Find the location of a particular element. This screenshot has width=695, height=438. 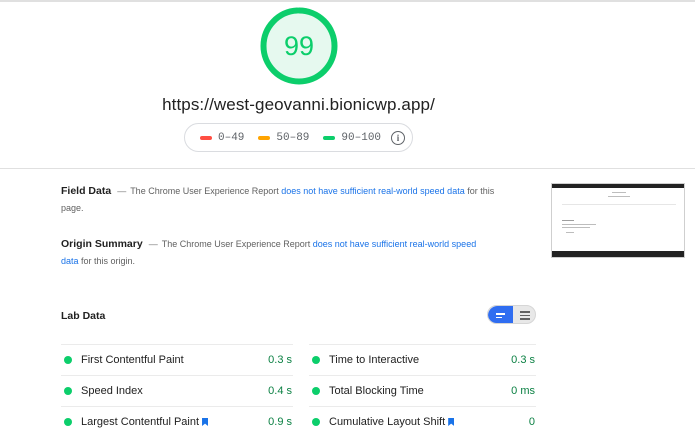

good-marker-icon is located at coordinates (329, 137).